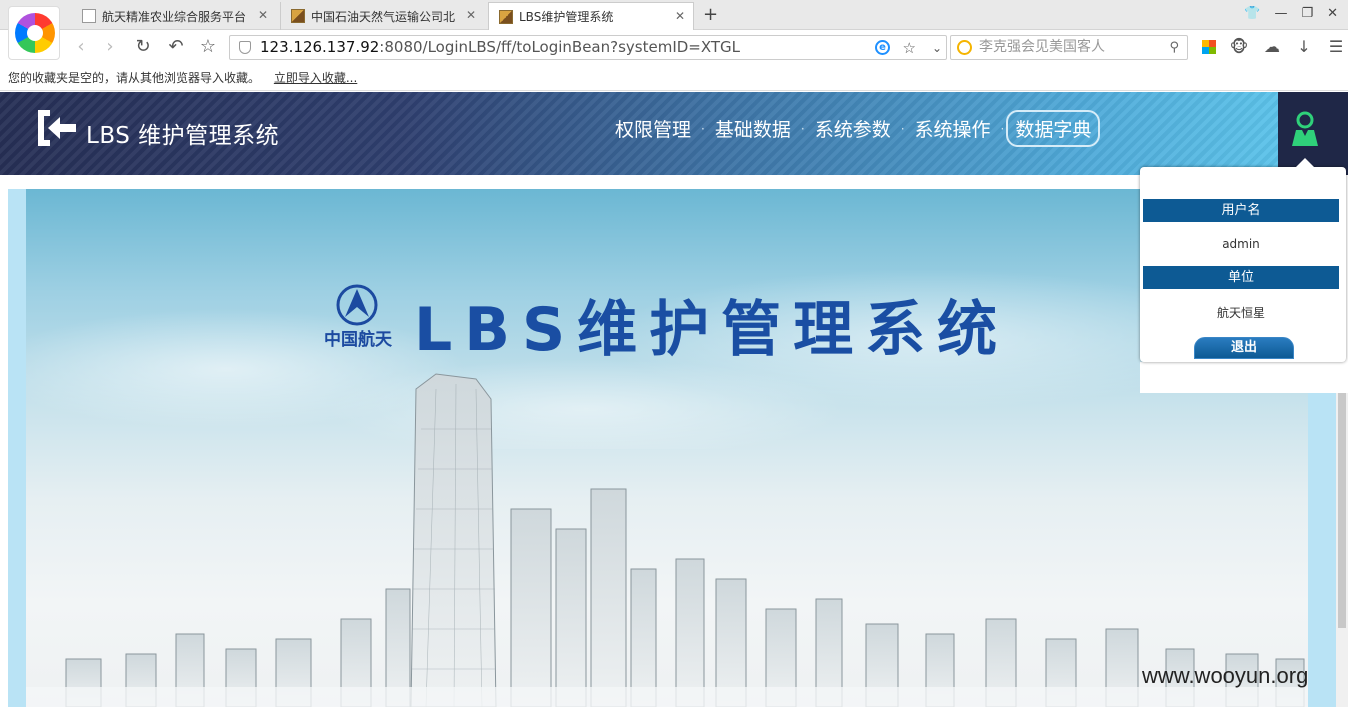 The width and height of the screenshot is (1348, 707). What do you see at coordinates (953, 128) in the screenshot?
I see `nav-item-system-ops: 系统操作` at bounding box center [953, 128].